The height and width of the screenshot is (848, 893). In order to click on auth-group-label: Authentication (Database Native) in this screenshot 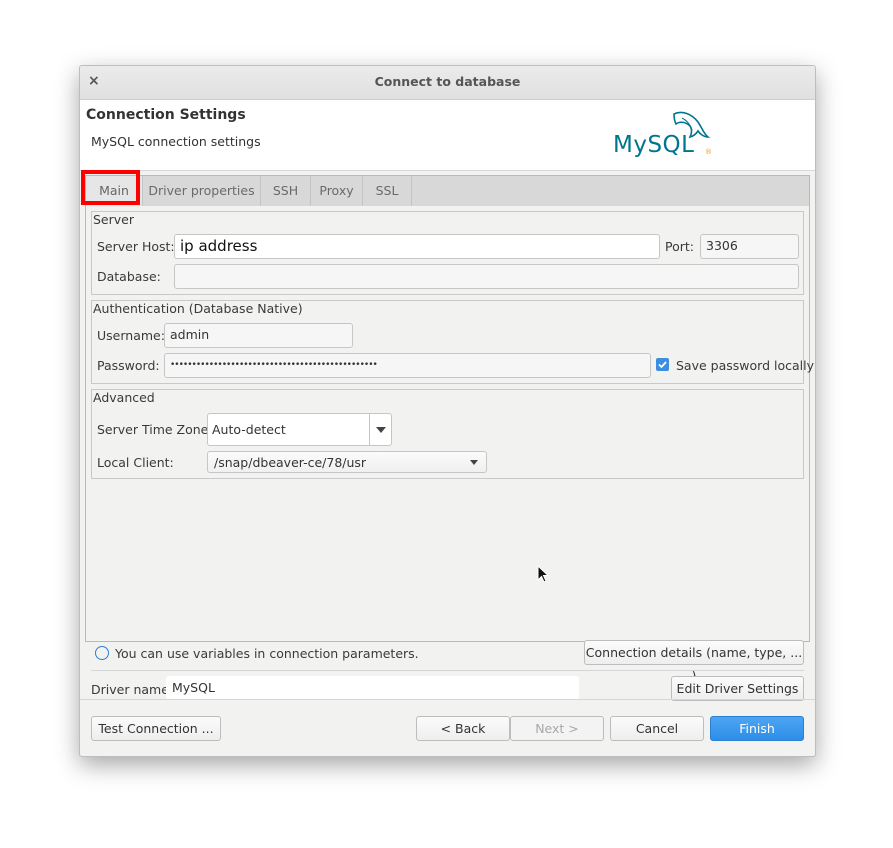, I will do `click(198, 308)`.